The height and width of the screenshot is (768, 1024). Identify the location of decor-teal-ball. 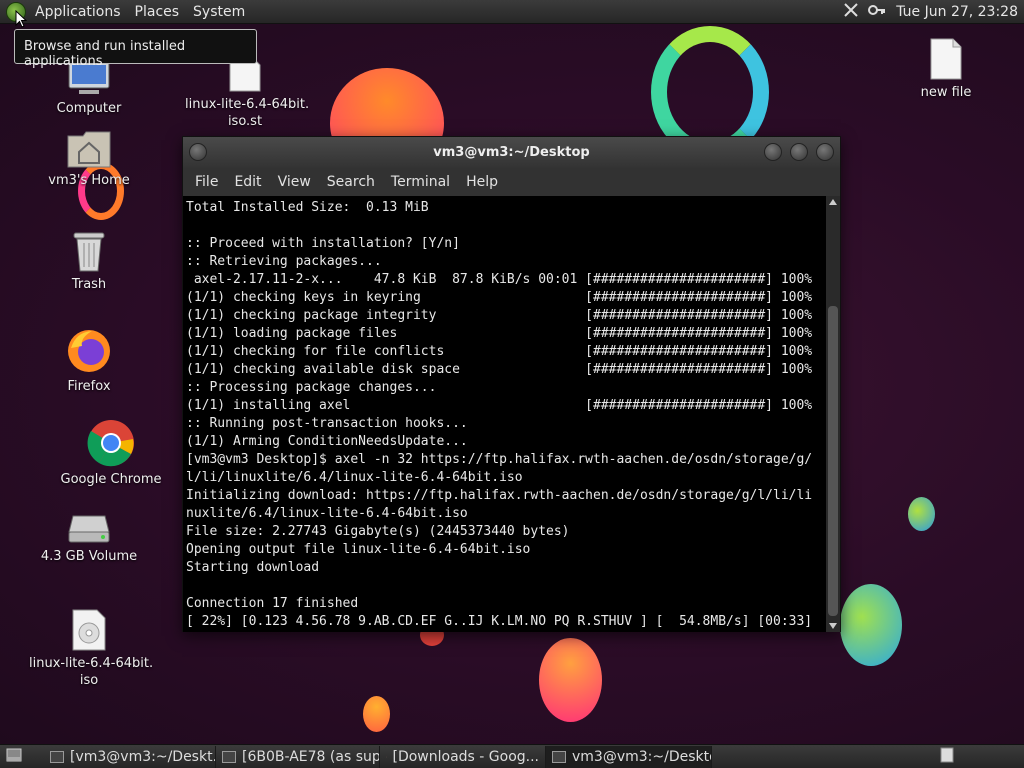
(921, 514).